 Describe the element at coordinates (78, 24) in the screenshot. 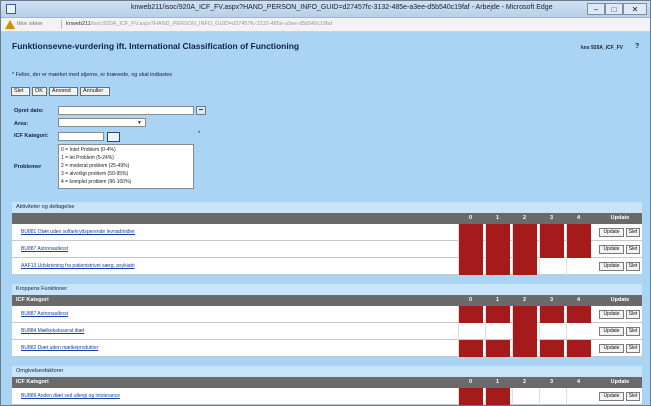

I see `url-host: knweb211` at that location.